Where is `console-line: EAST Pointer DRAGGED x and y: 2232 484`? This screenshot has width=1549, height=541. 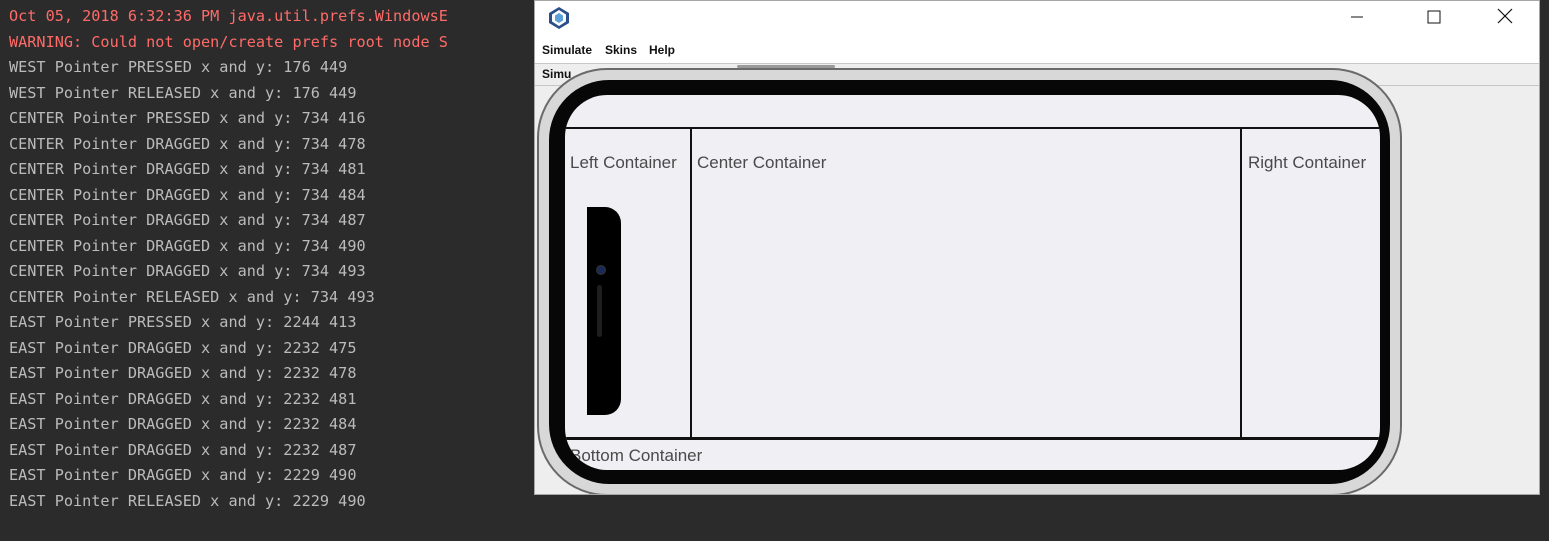
console-line: EAST Pointer DRAGGED x and y: 2232 484 is located at coordinates (183, 424).